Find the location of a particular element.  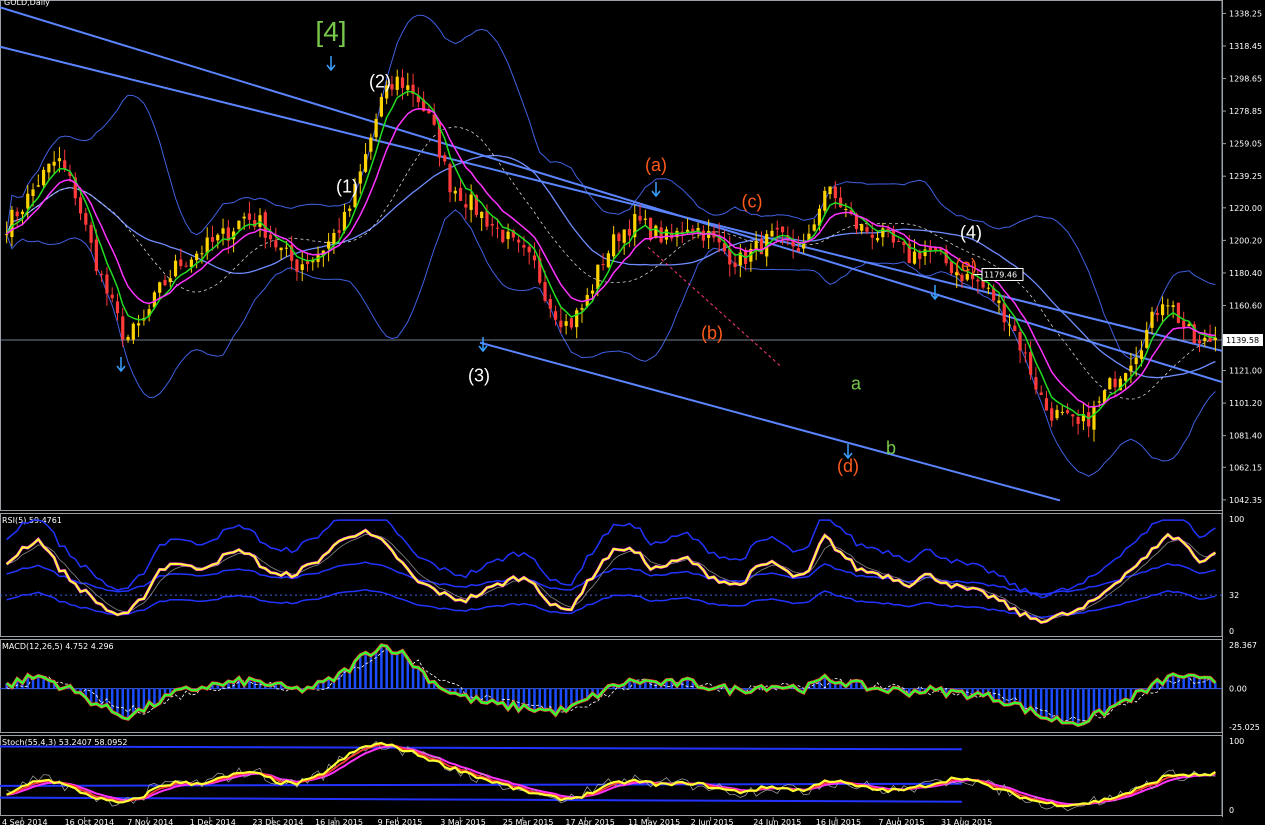

wave-label: [4] is located at coordinates (330, 31).